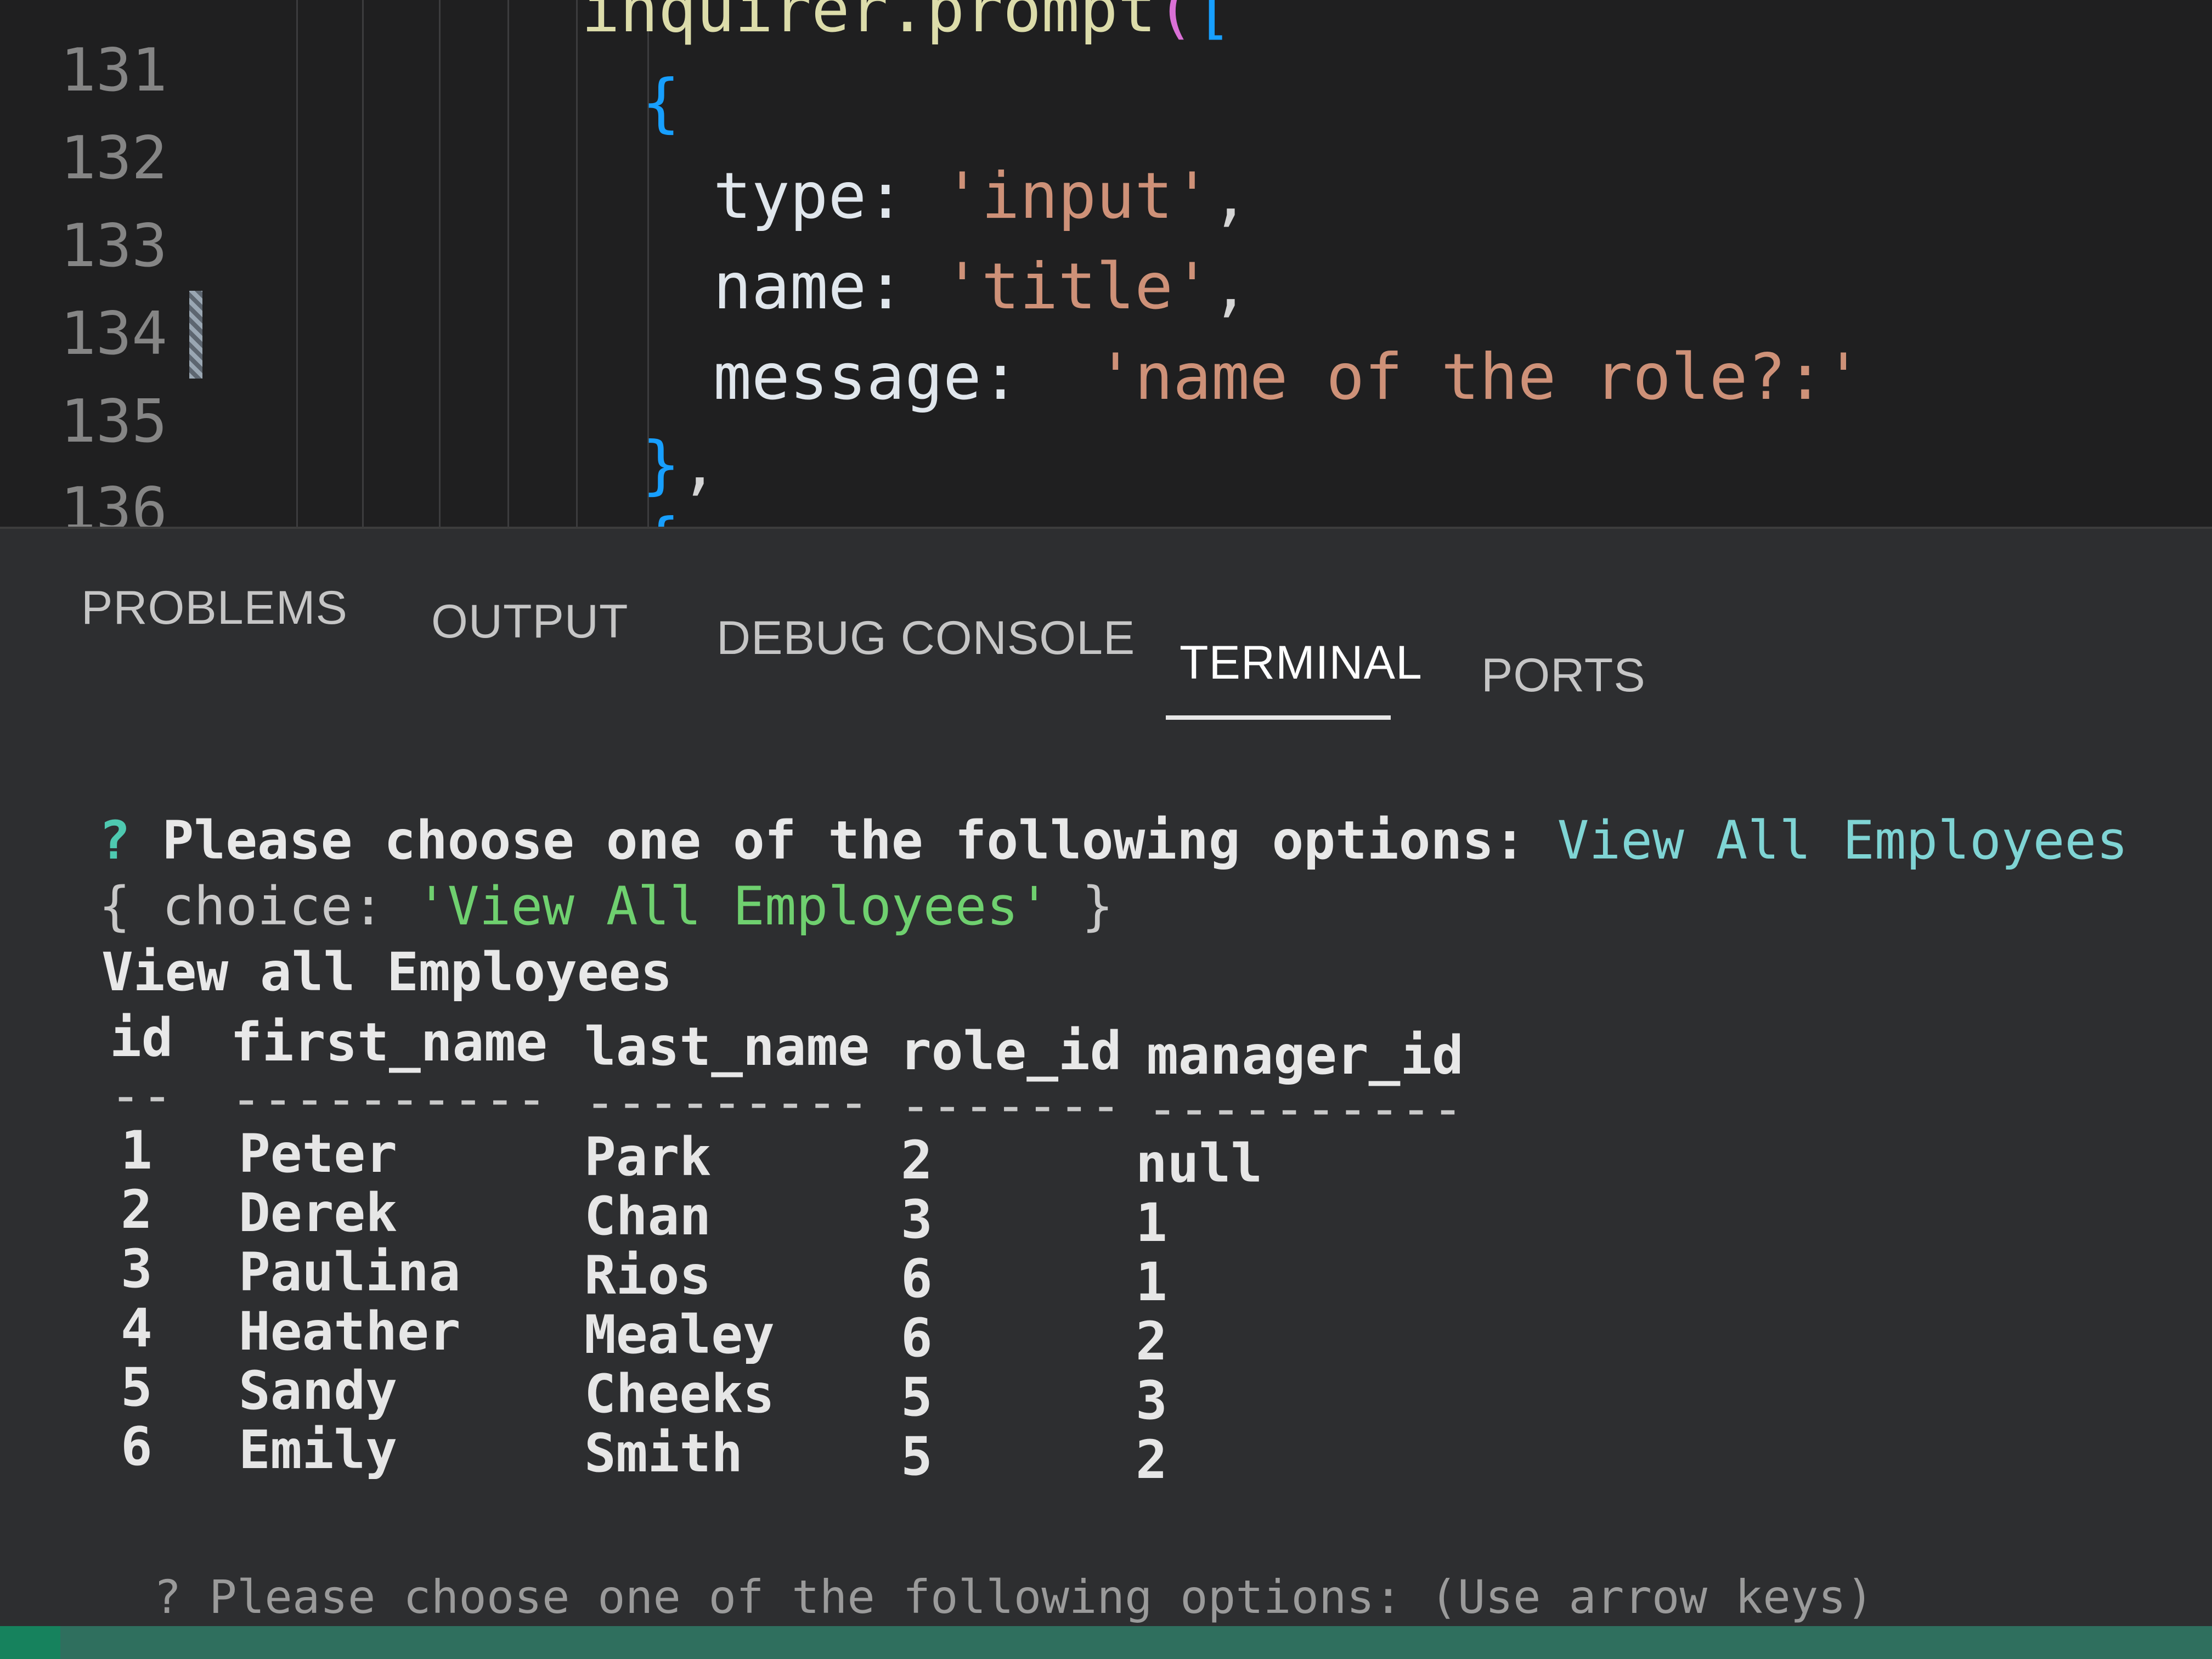 This screenshot has height=1659, width=2212. I want to click on table-cell: Derek, so click(318, 1213).